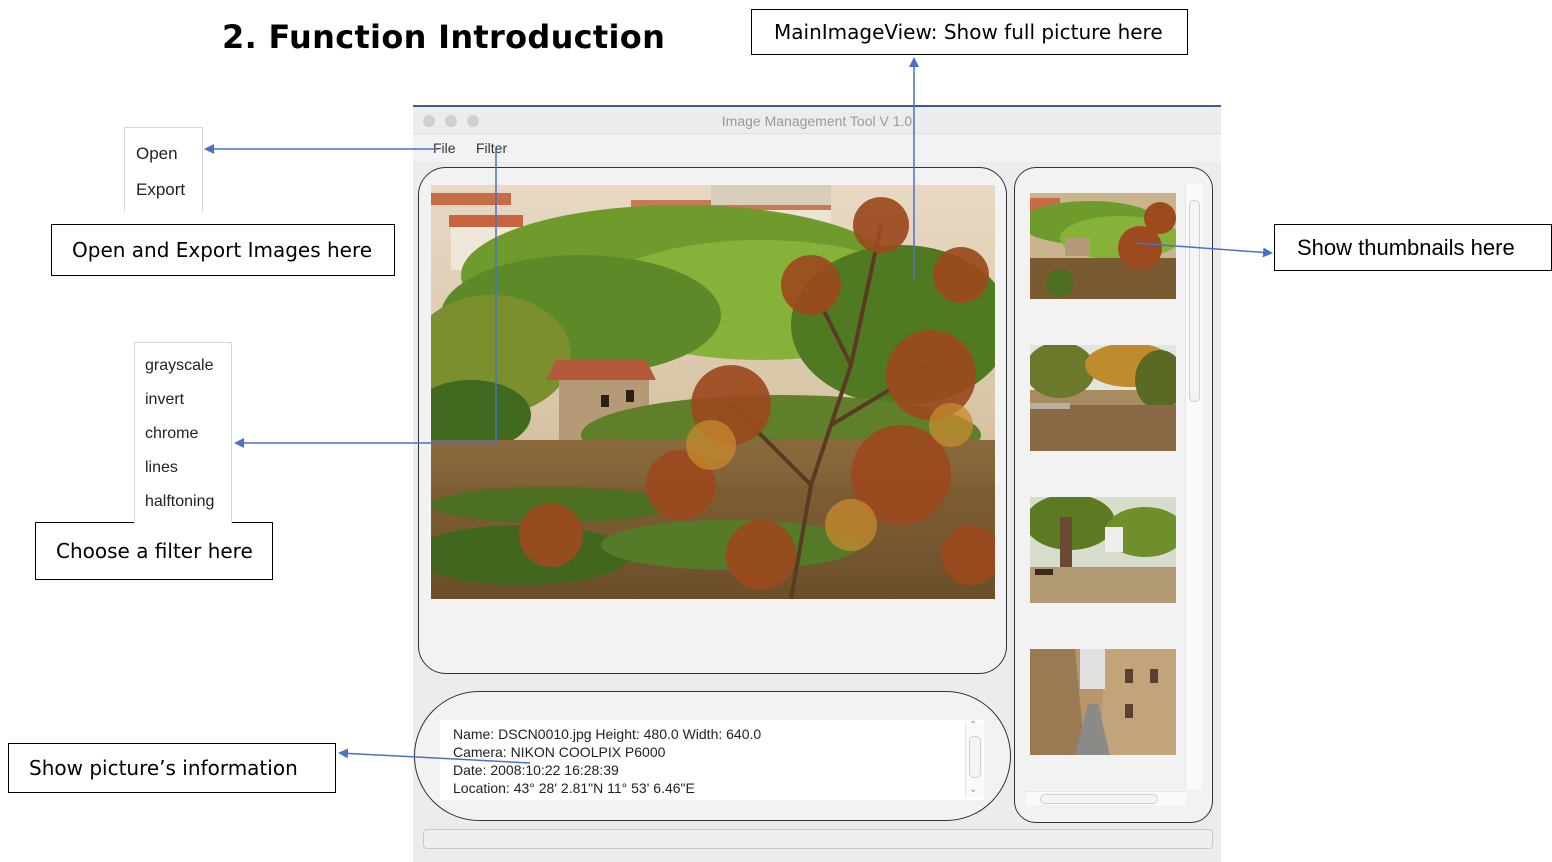 Image resolution: width=1552 pixels, height=862 pixels. What do you see at coordinates (1203, 250) in the screenshot?
I see `arrow-thumbnail-to-callout` at bounding box center [1203, 250].